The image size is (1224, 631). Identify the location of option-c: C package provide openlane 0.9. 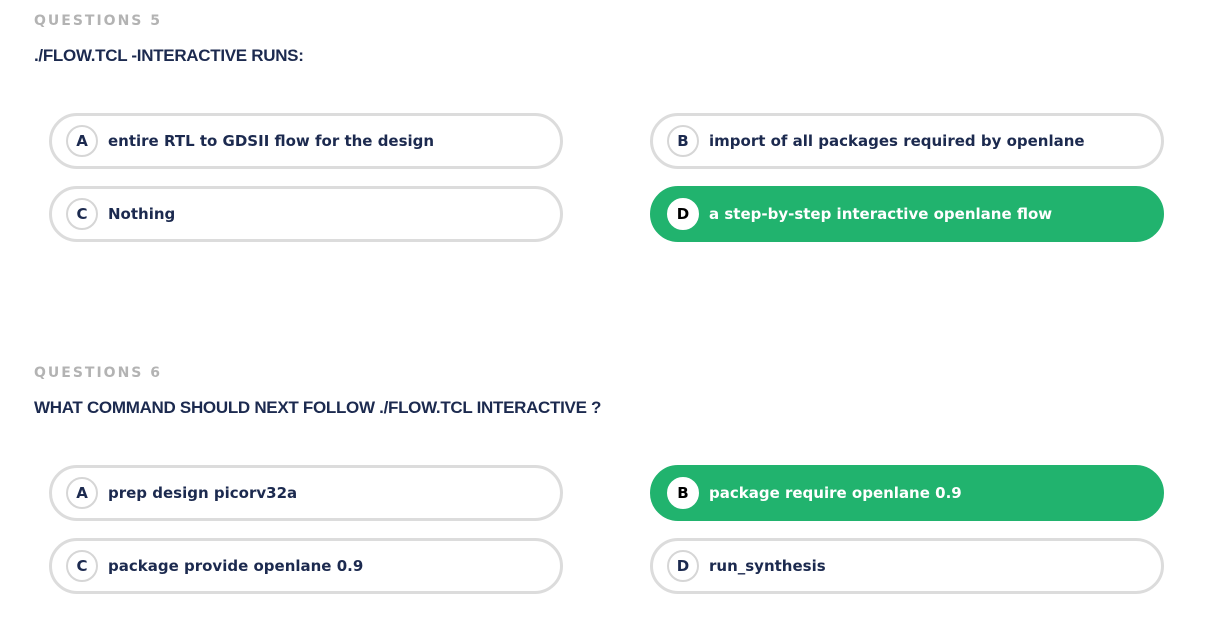
(306, 566).